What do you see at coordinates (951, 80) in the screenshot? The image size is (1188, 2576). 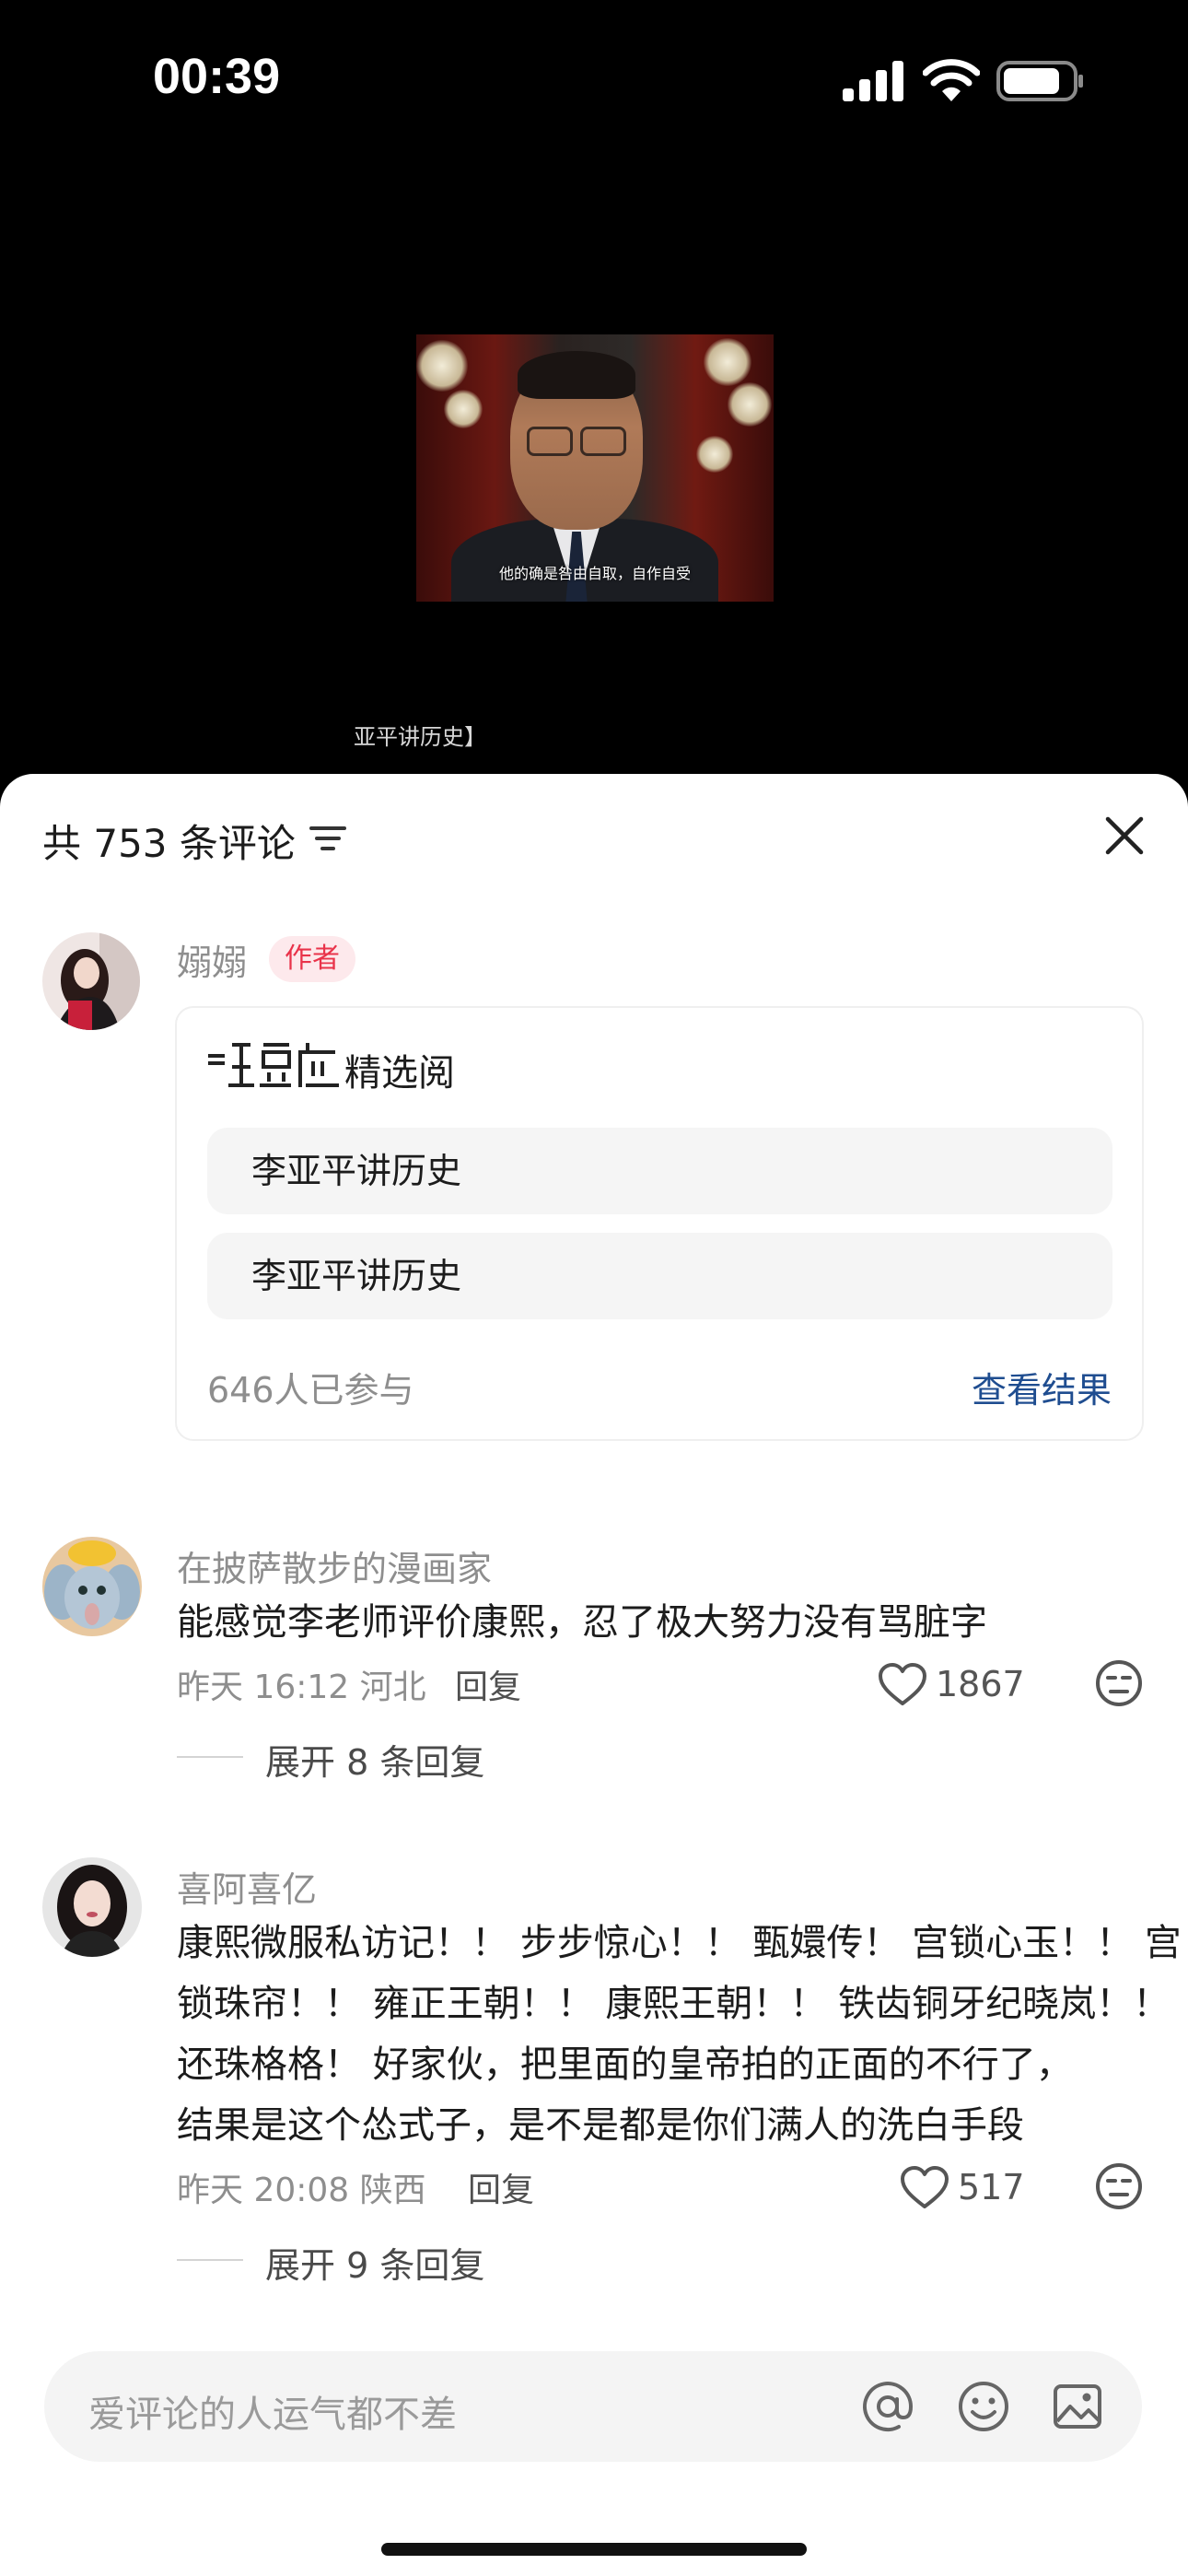 I see `wifi-icon` at bounding box center [951, 80].